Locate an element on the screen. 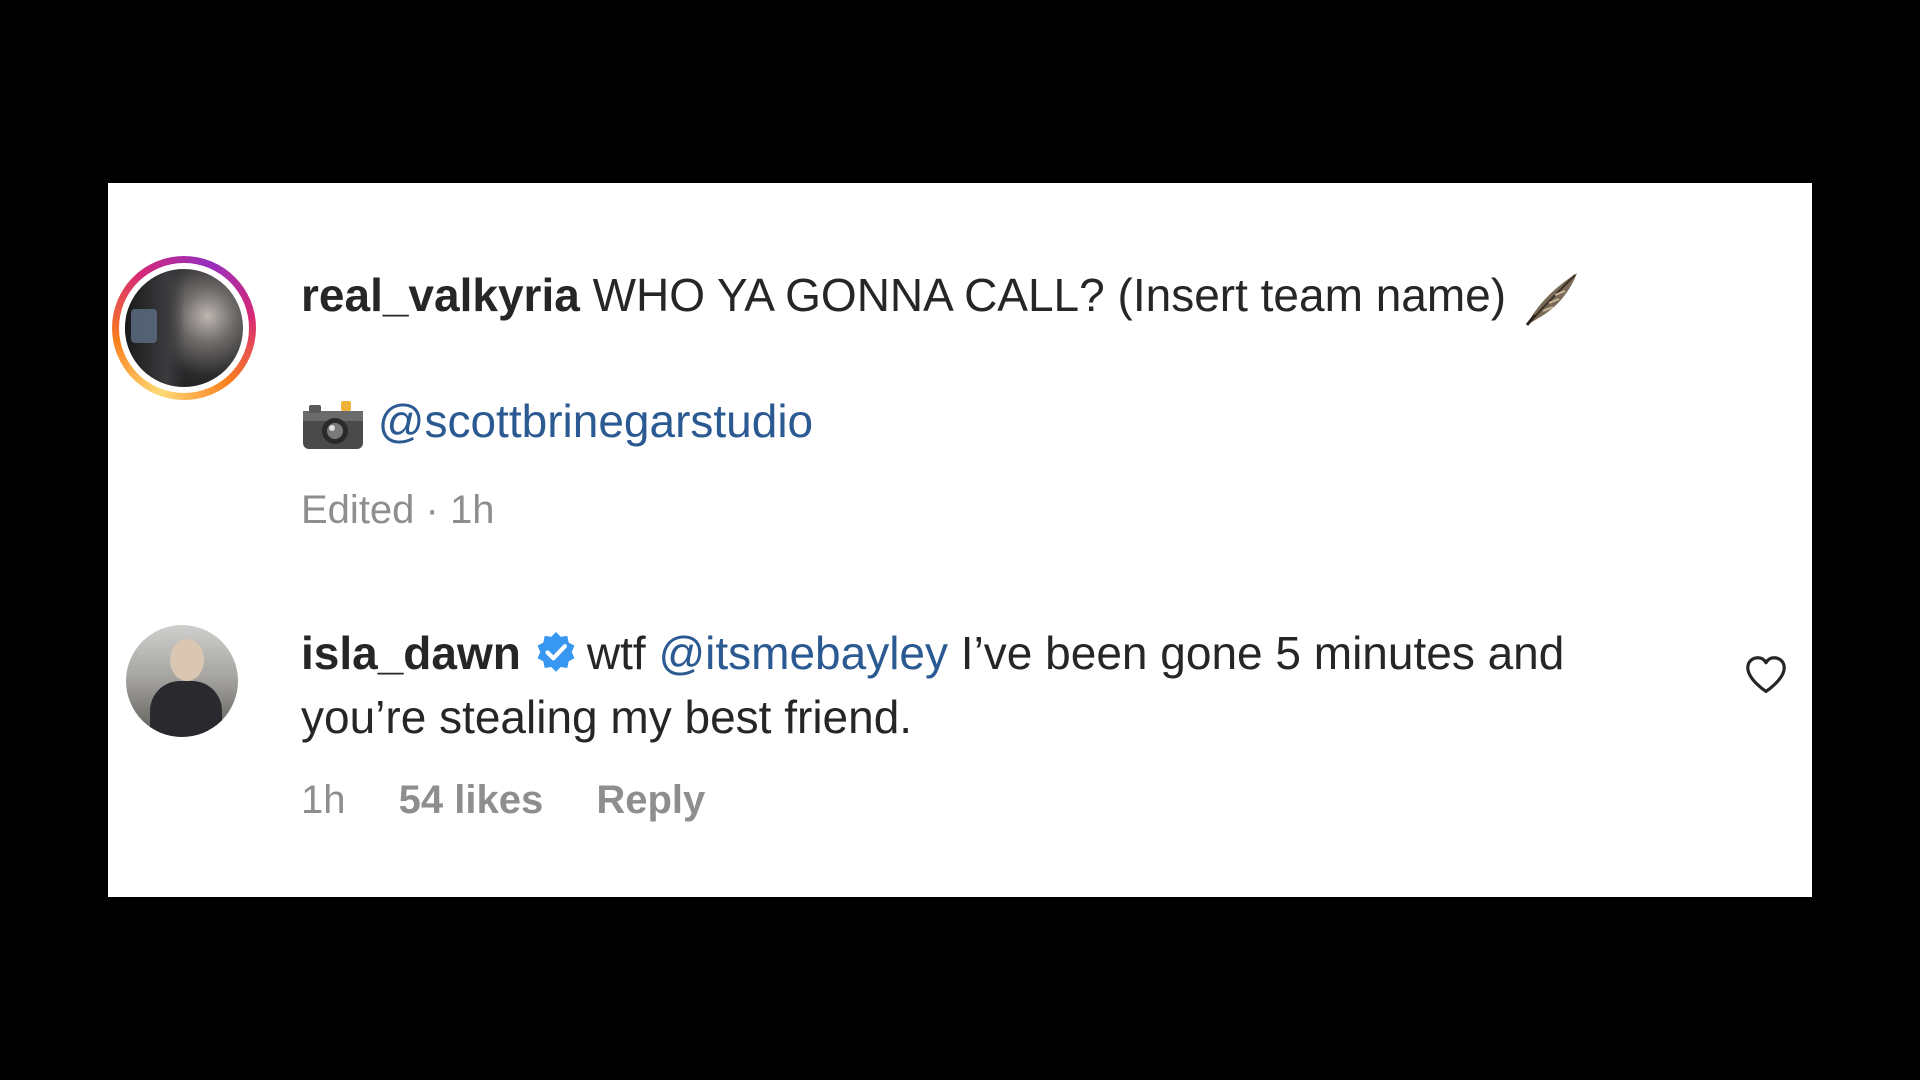 Image resolution: width=1920 pixels, height=1080 pixels. reply-likes: 54 likes is located at coordinates (471, 800).